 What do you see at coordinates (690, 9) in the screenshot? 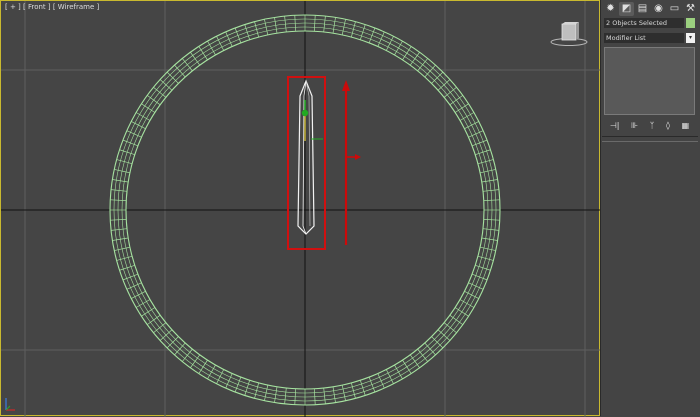
I see `utilities-tab-icon: ⚒` at bounding box center [690, 9].